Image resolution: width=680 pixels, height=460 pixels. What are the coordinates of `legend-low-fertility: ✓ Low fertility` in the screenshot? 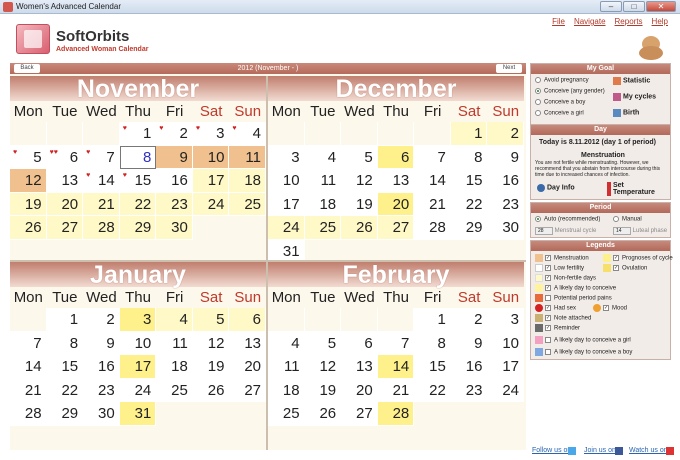 It's located at (559, 268).